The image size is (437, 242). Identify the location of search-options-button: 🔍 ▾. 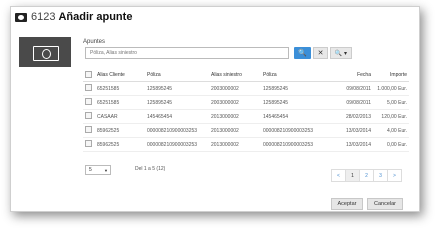
(341, 53).